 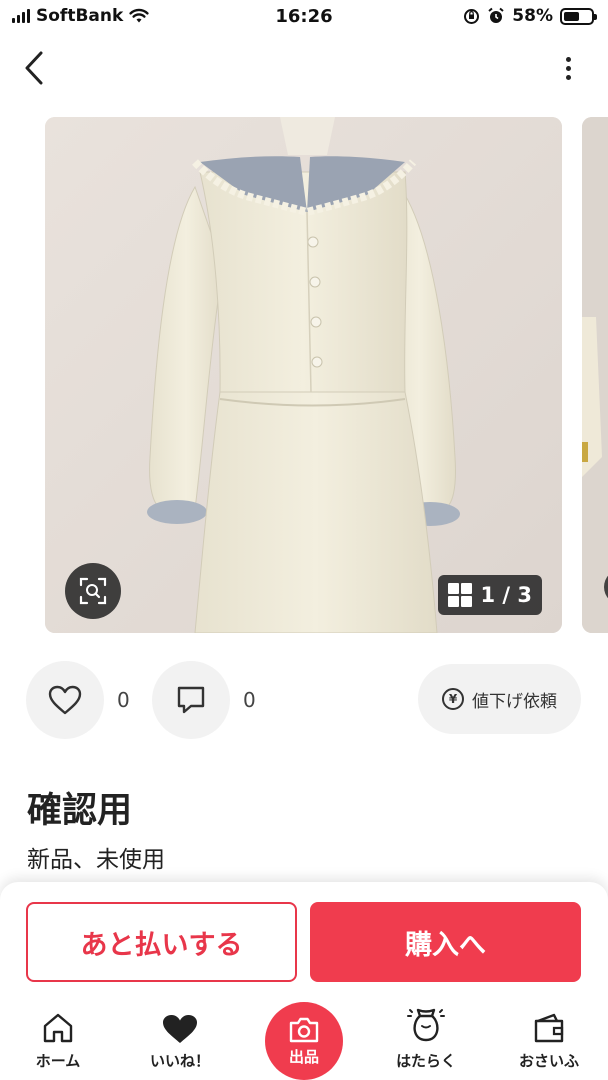 I want to click on heart-icon, so click(x=180, y=1029).